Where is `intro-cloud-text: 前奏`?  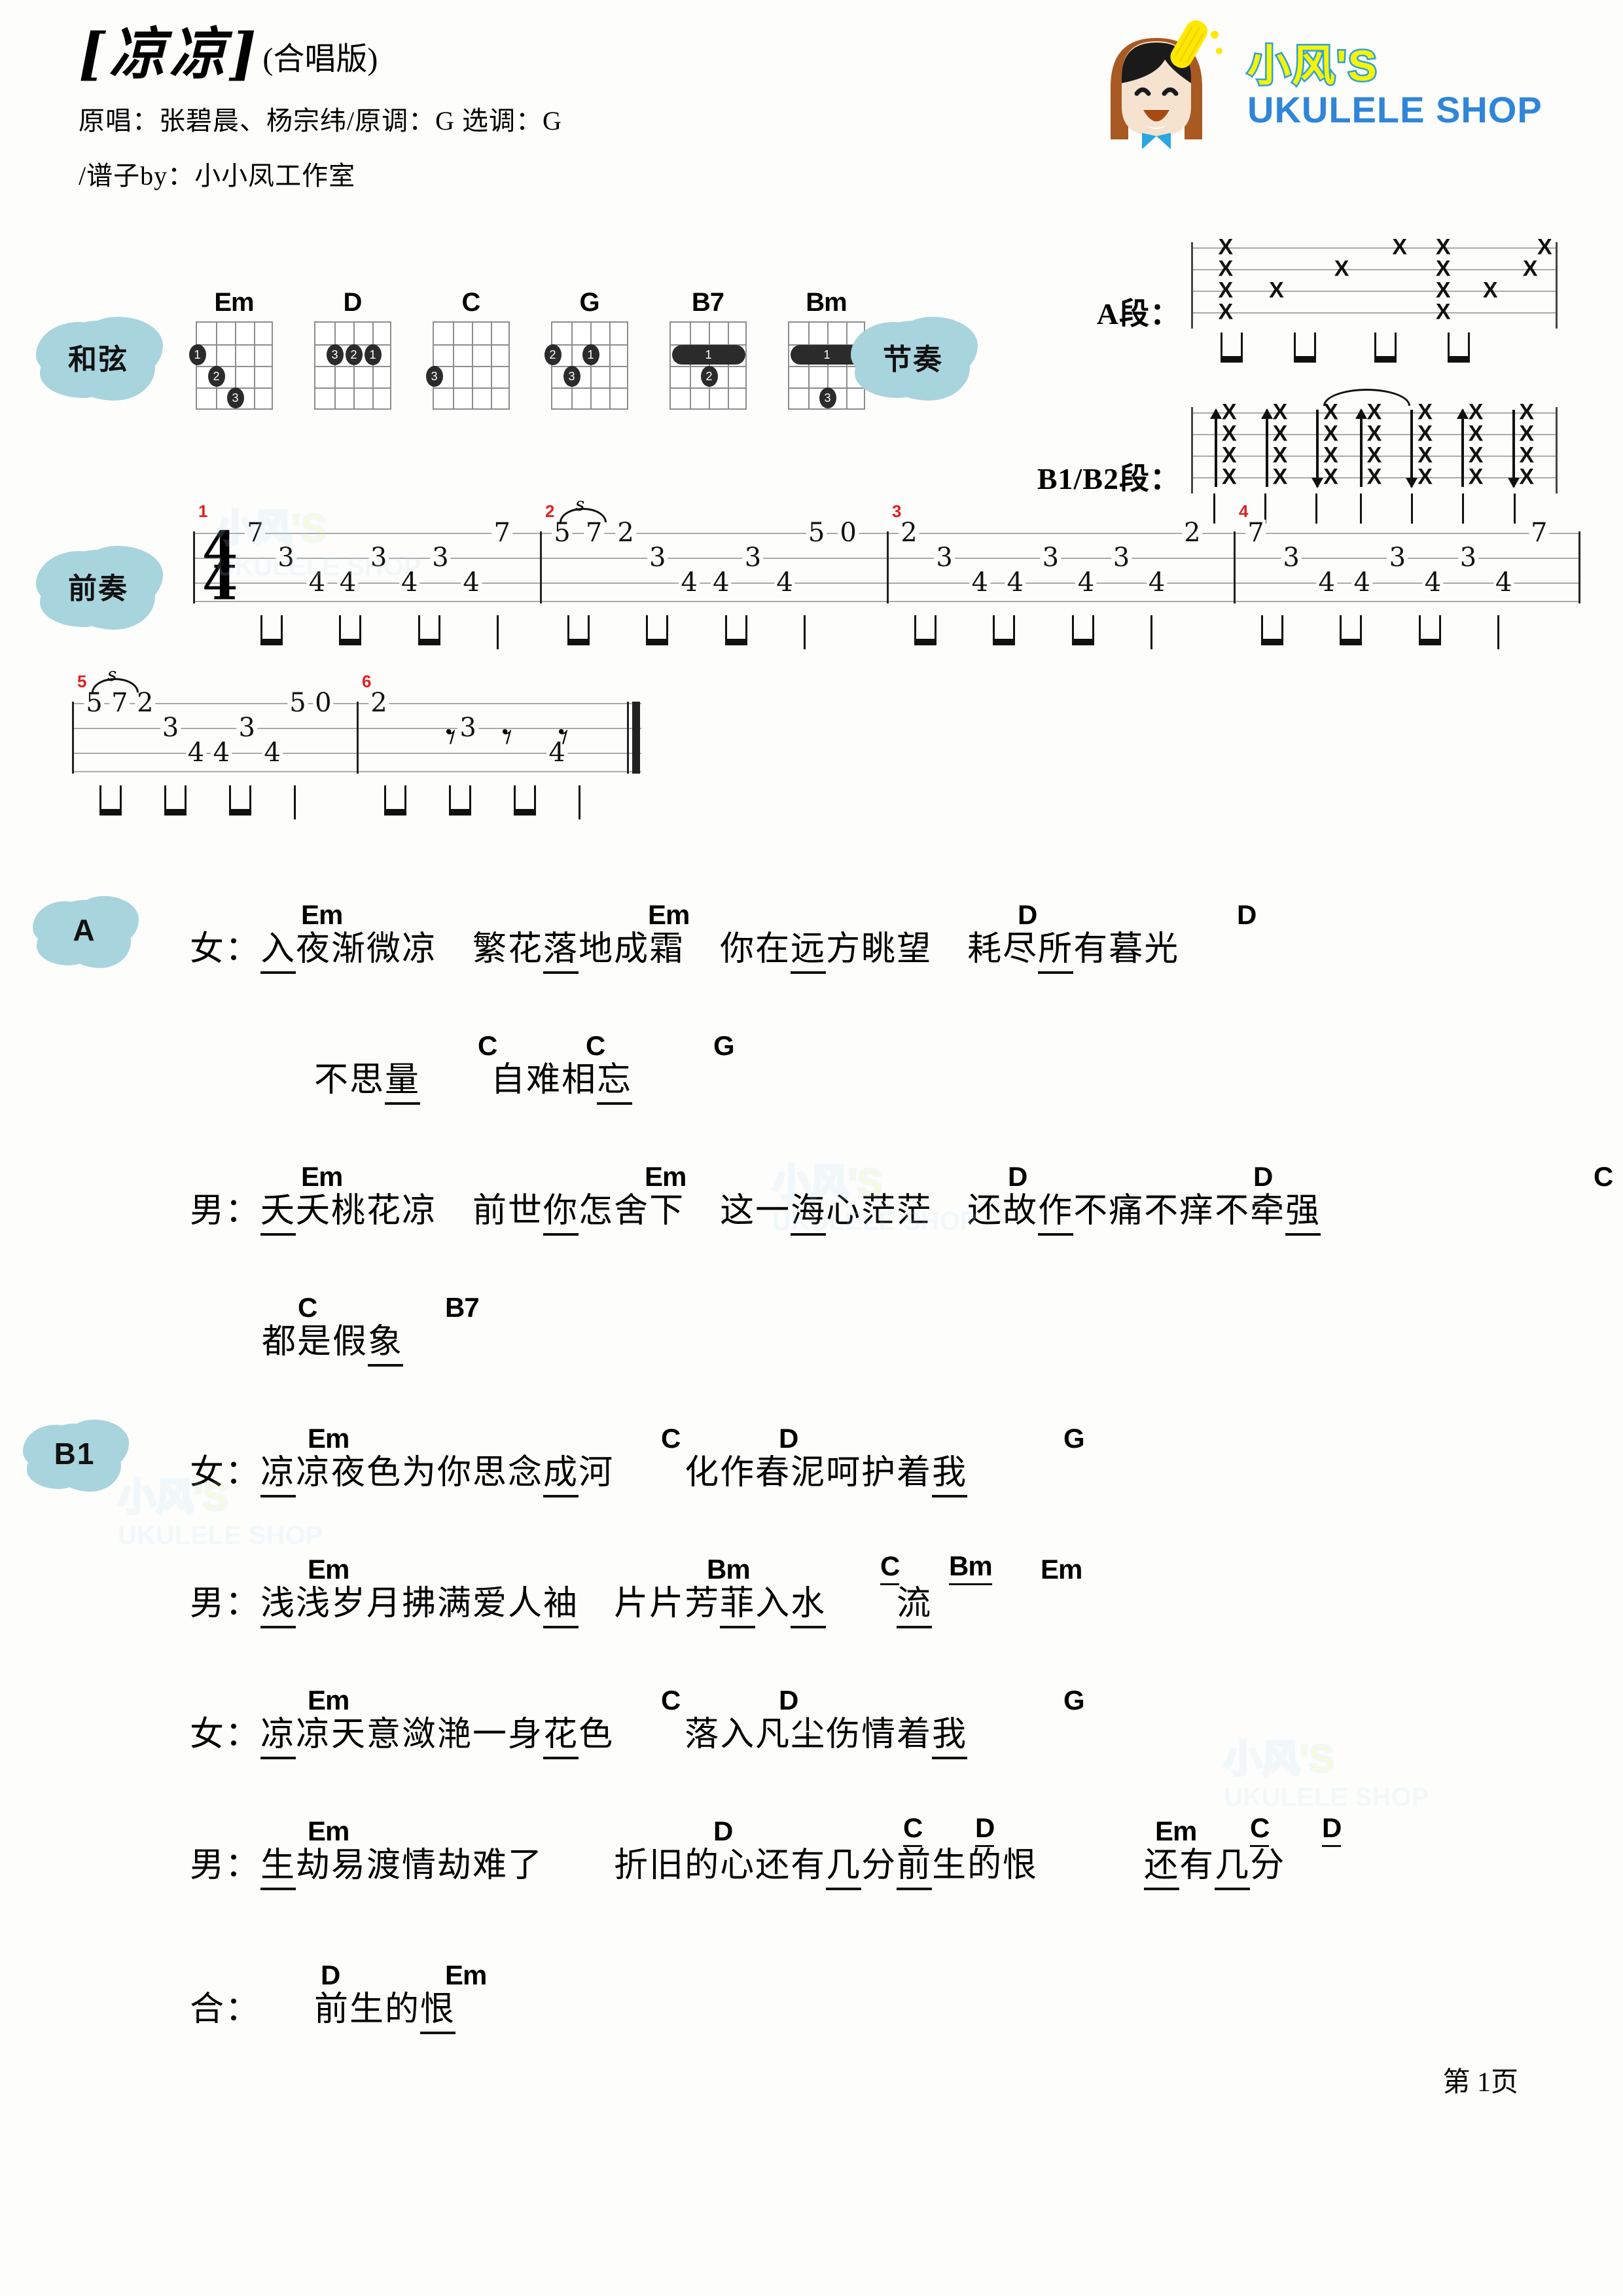
intro-cloud-text: 前奏 is located at coordinates (98, 589).